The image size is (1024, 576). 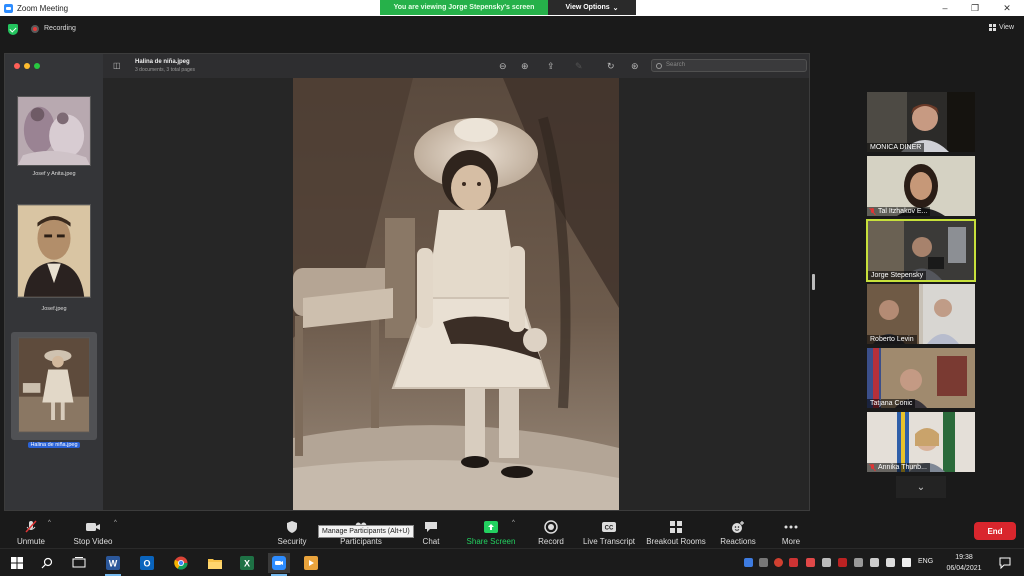 What do you see at coordinates (491, 530) in the screenshot?
I see `share-screen-button: Share Screen` at bounding box center [491, 530].